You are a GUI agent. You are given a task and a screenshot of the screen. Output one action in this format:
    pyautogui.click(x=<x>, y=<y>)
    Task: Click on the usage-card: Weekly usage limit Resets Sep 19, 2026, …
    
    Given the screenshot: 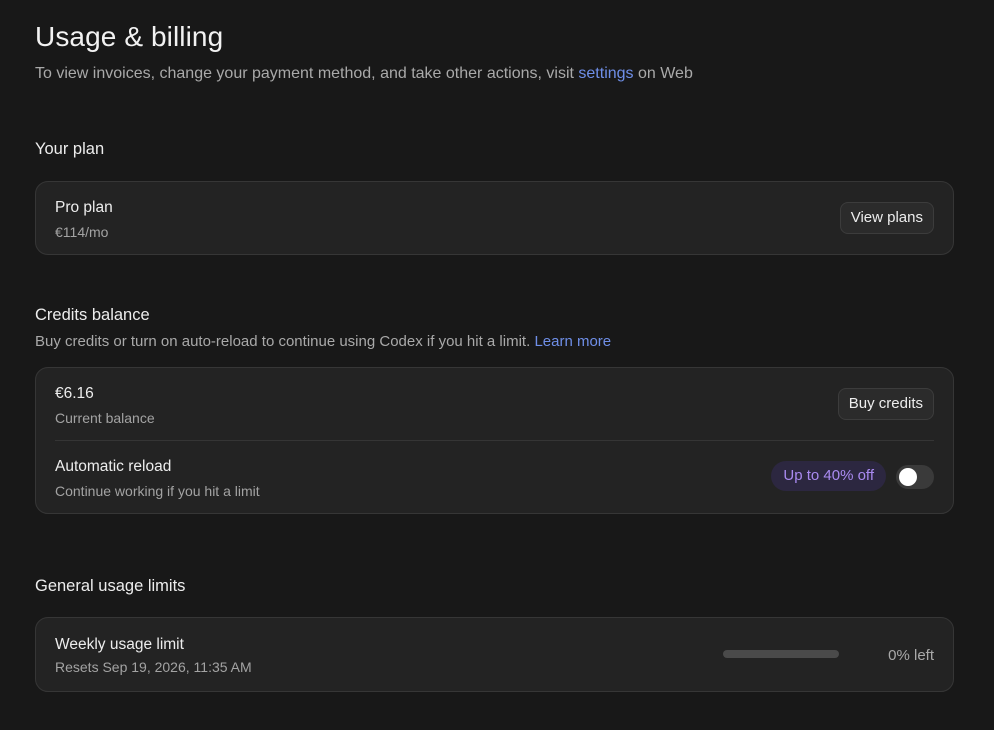 What is the action you would take?
    pyautogui.click(x=494, y=654)
    